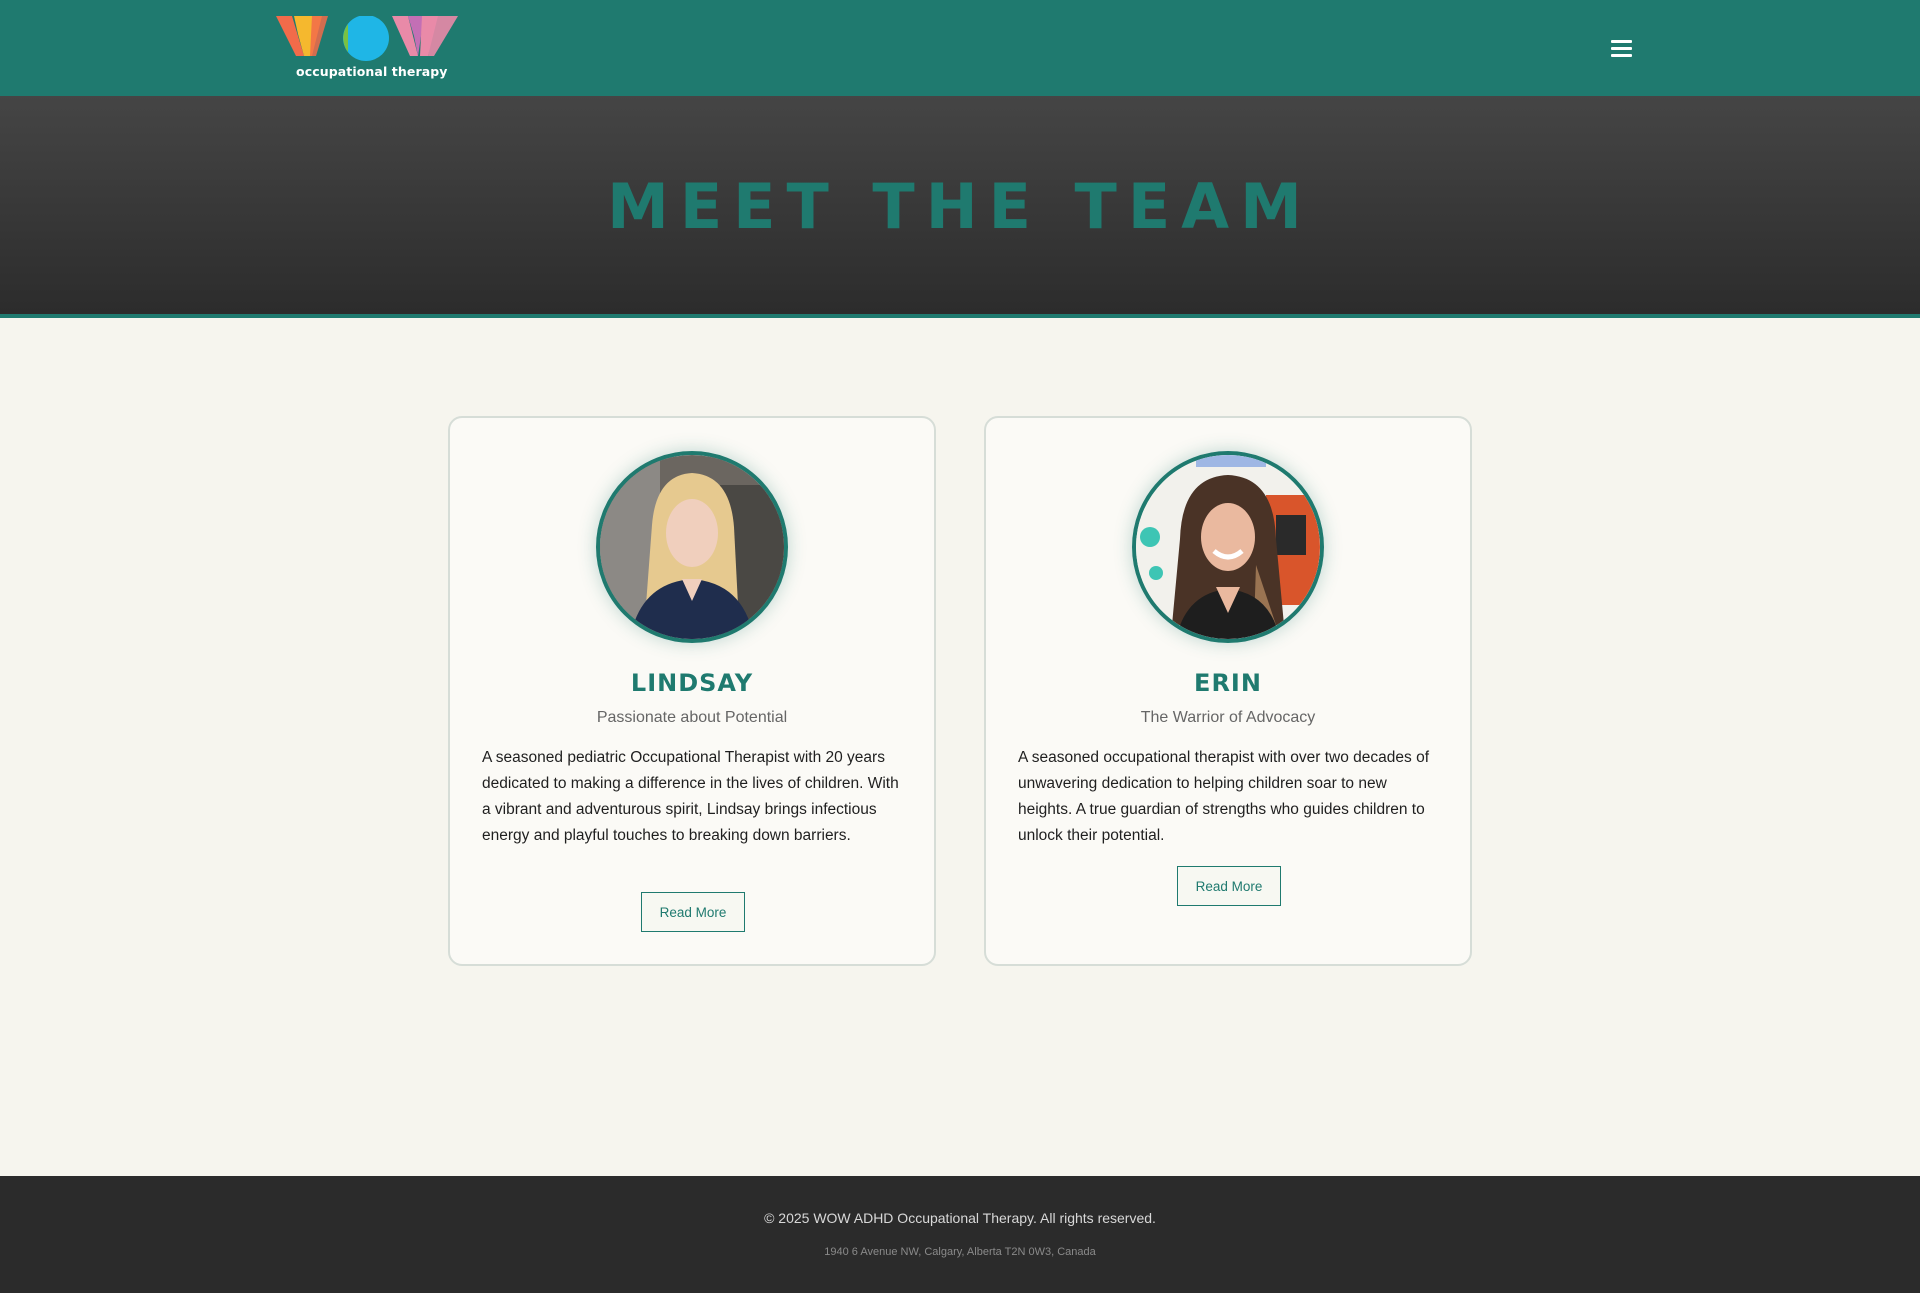 The image size is (1920, 1293). What do you see at coordinates (692, 683) in the screenshot?
I see `member-name: LINDSAY` at bounding box center [692, 683].